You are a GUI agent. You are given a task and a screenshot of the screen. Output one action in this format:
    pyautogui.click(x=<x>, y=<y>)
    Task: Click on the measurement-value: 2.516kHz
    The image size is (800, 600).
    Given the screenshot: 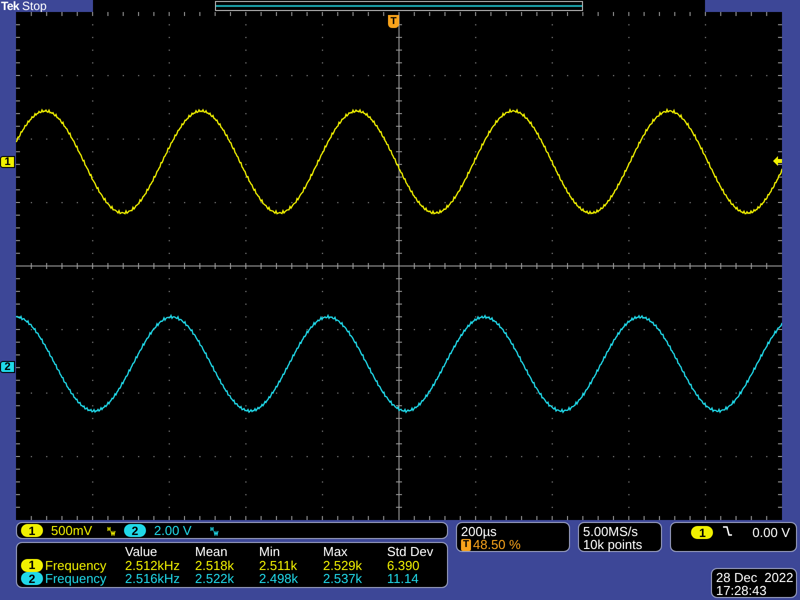 What is the action you would take?
    pyautogui.click(x=153, y=578)
    